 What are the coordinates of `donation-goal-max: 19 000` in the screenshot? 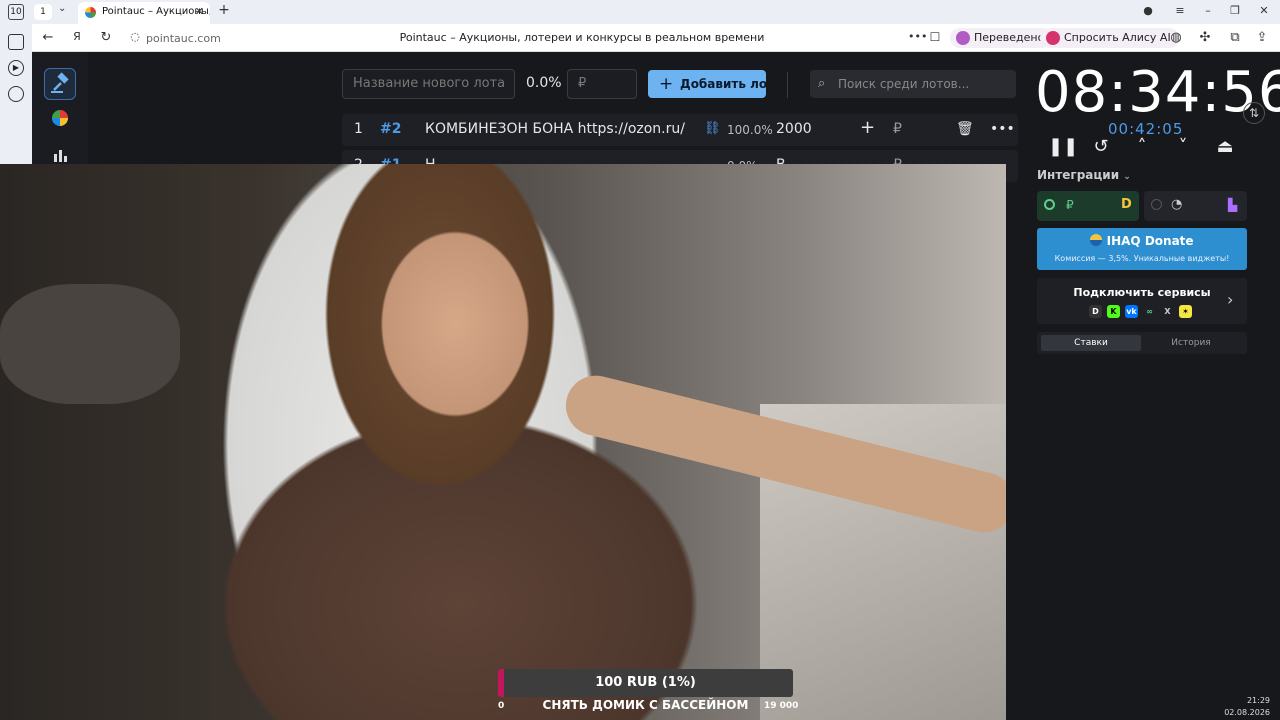 It's located at (781, 706).